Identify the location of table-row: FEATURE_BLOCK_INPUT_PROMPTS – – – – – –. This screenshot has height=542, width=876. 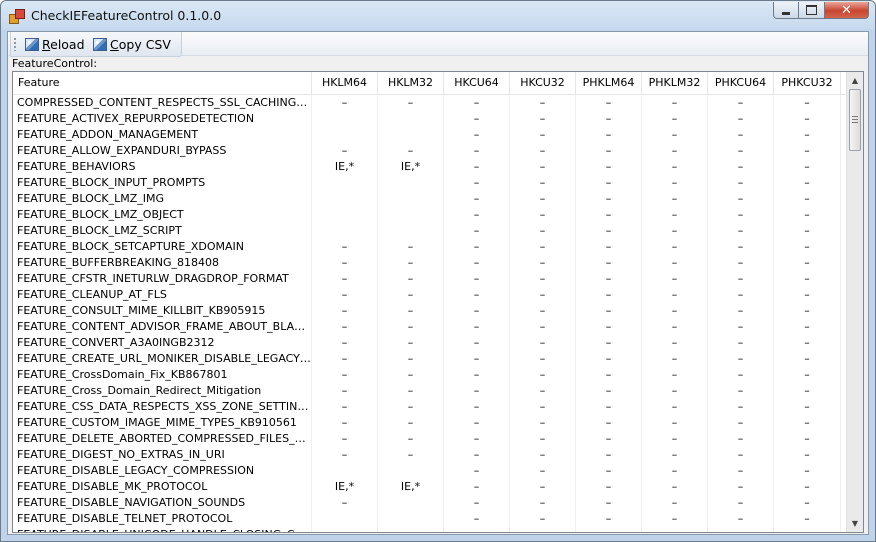
(429, 183).